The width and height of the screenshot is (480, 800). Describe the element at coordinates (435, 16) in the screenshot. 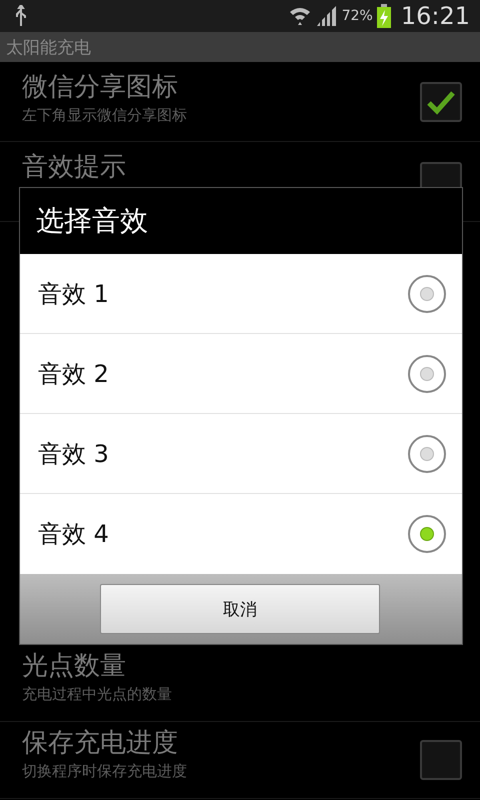

I see `clock: 16:21` at that location.